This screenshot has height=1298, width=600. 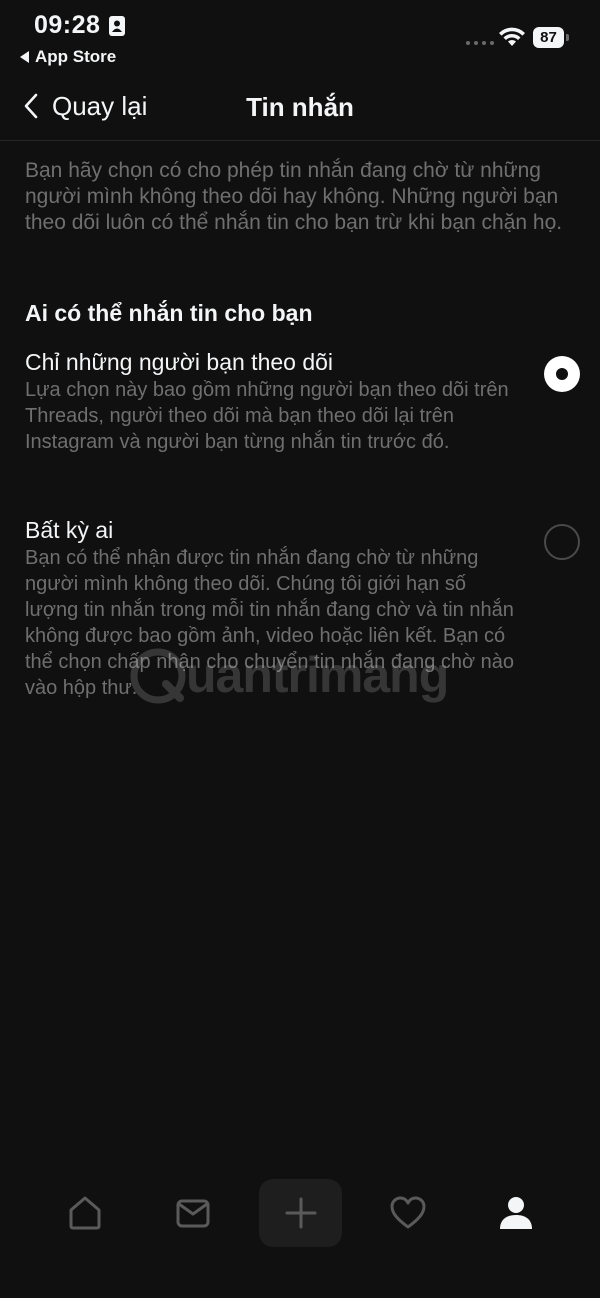 I want to click on tab-home, so click(x=85, y=1213).